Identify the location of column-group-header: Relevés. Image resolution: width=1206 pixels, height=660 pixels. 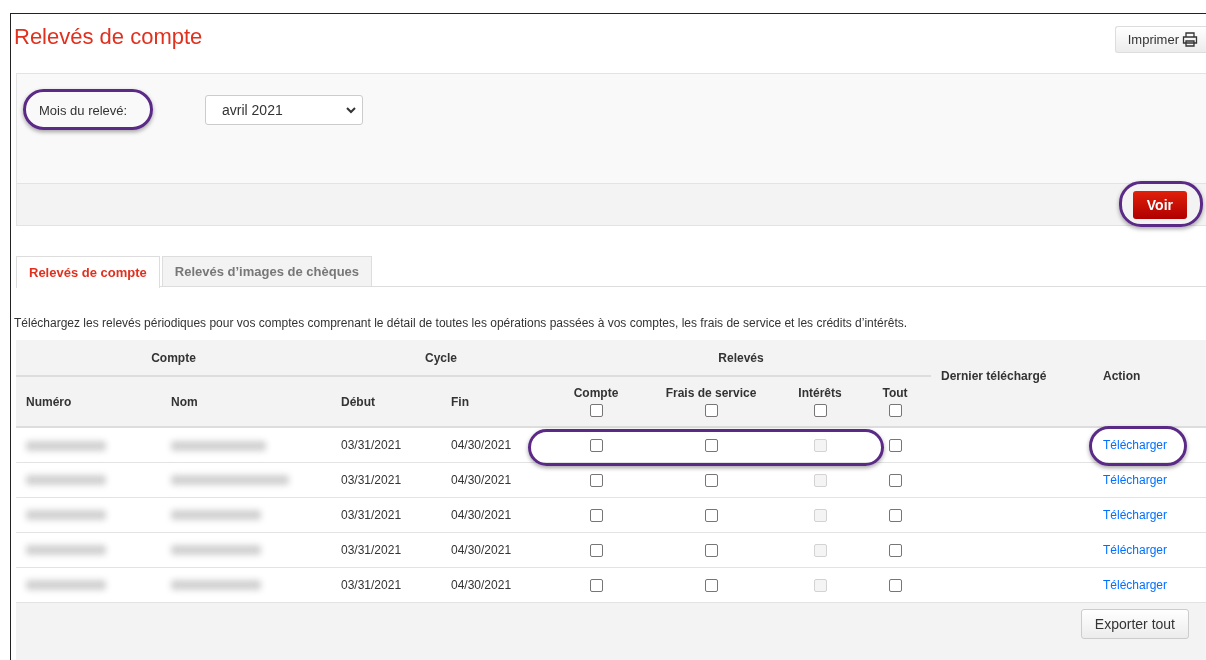
(741, 357).